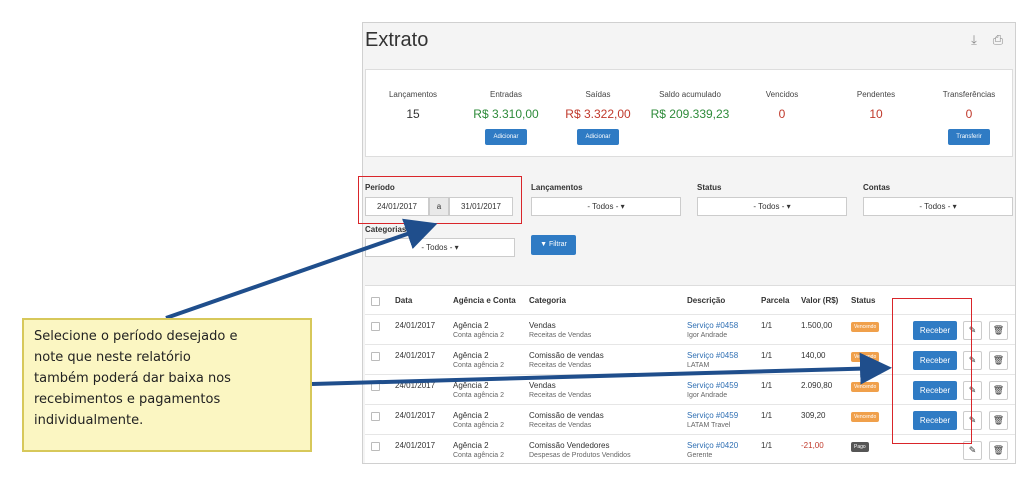  I want to click on cell-valor: -21,00, so click(812, 445).